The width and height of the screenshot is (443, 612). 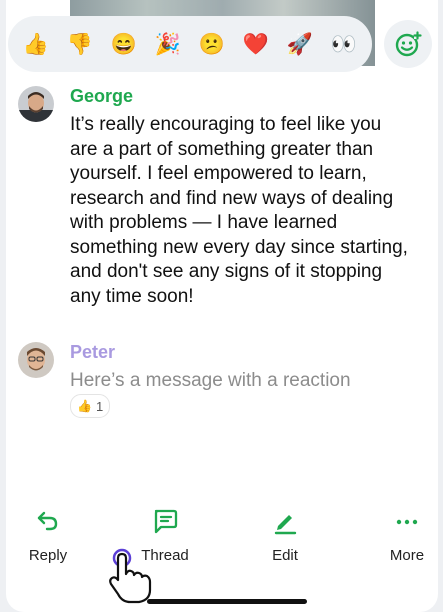 What do you see at coordinates (285, 555) in the screenshot?
I see `edit-label: Edit` at bounding box center [285, 555].